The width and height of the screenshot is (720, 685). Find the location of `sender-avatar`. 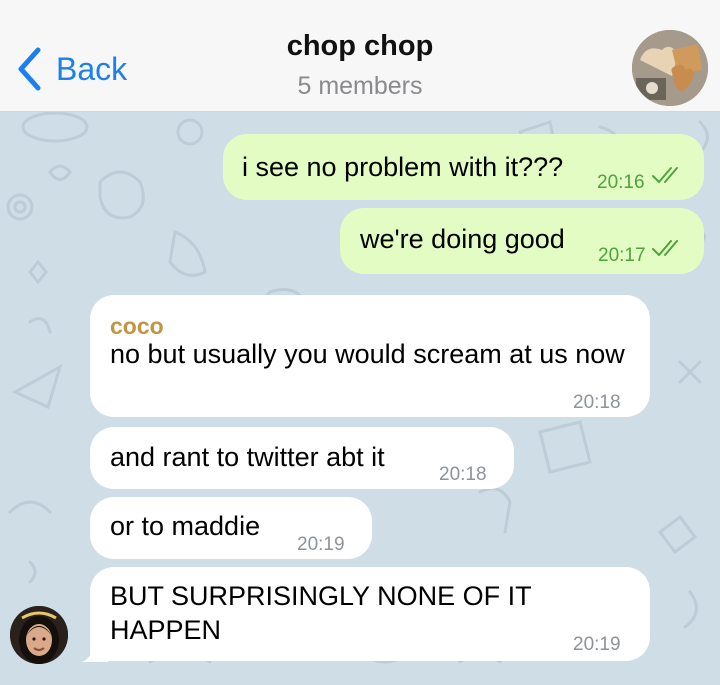

sender-avatar is located at coordinates (39, 635).